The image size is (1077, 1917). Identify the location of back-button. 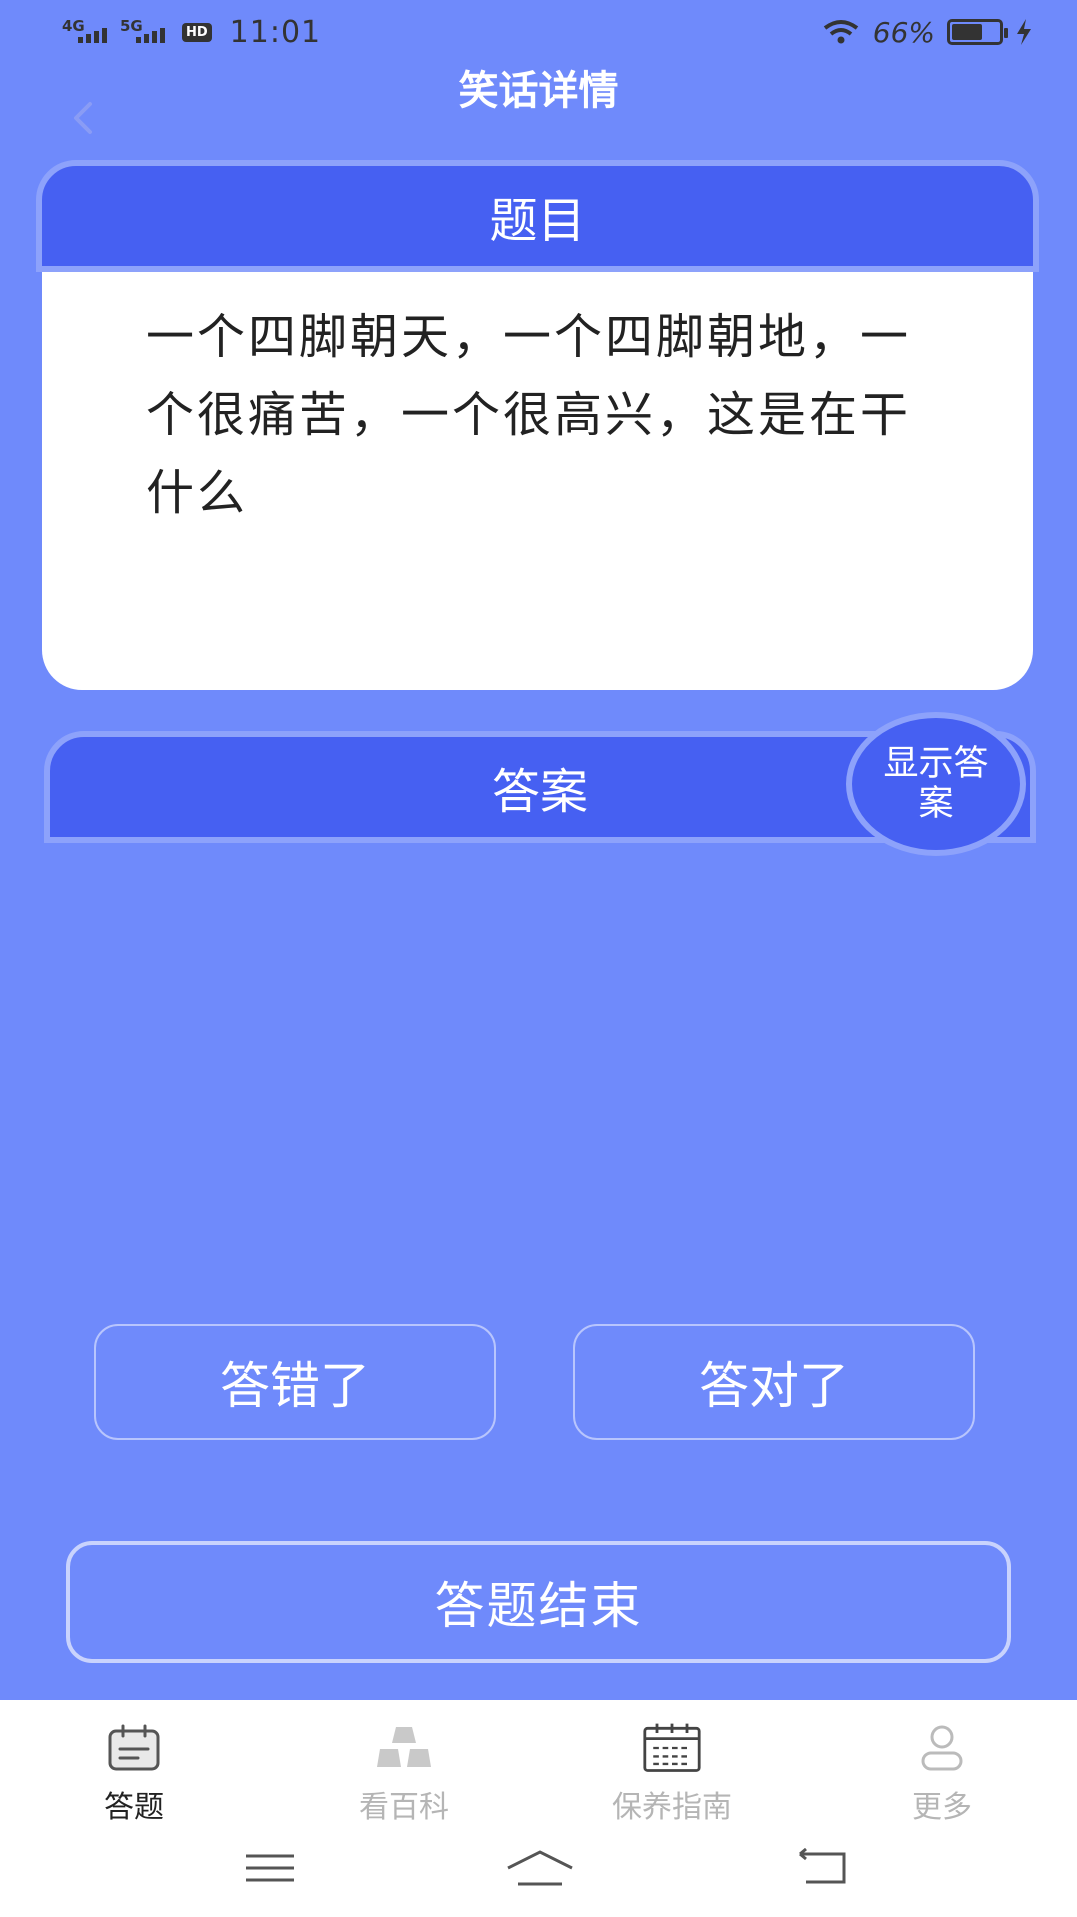
(84, 118).